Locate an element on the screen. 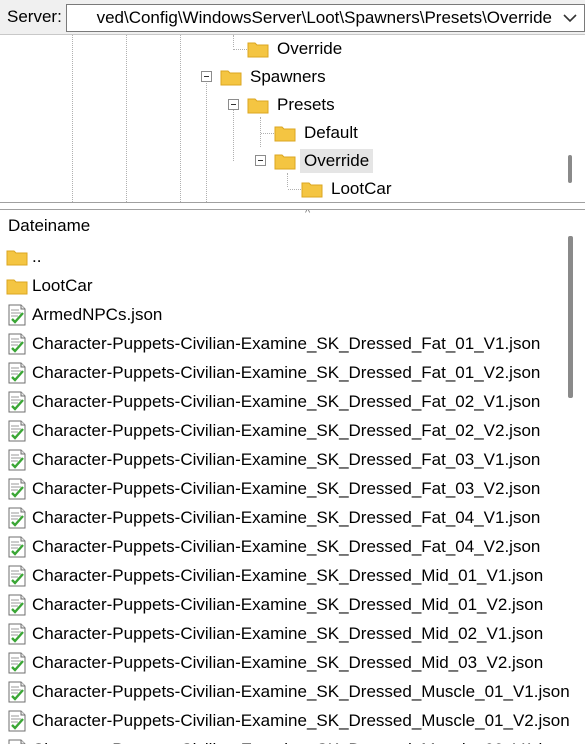 This screenshot has width=585, height=744. tree-node-label: Default is located at coordinates (331, 132).